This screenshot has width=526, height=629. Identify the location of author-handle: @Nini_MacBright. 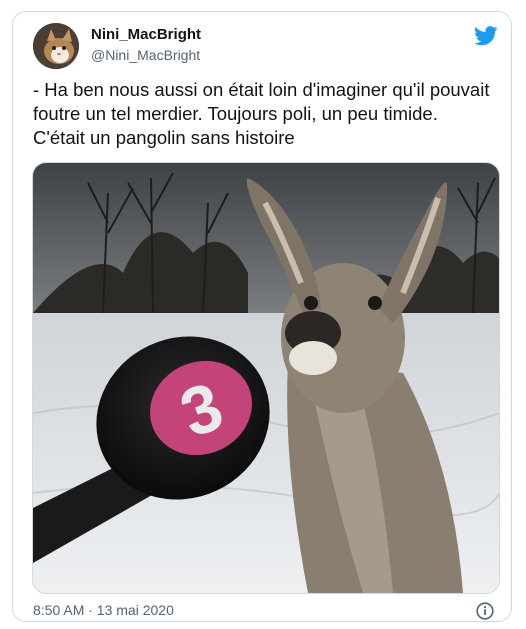
(145, 55).